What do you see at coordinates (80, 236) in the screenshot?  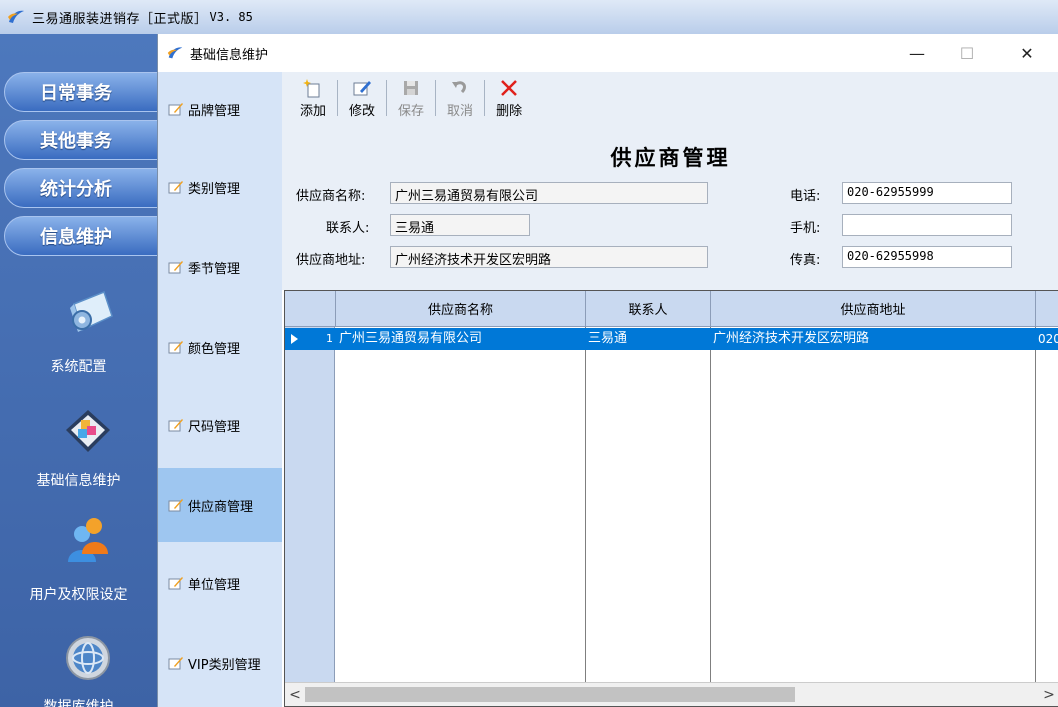 I see `info-maintenance-button: 信息维护` at bounding box center [80, 236].